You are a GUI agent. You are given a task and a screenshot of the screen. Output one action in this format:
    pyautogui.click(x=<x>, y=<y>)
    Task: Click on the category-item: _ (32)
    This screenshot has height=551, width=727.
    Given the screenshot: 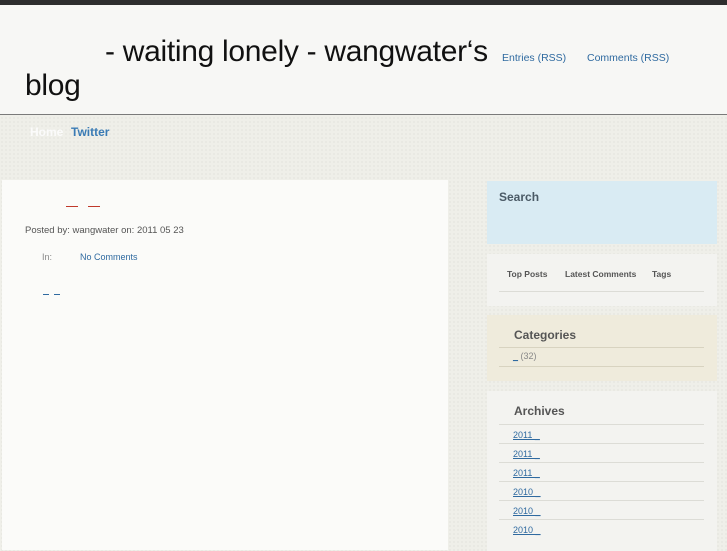 What is the action you would take?
    pyautogui.click(x=525, y=356)
    